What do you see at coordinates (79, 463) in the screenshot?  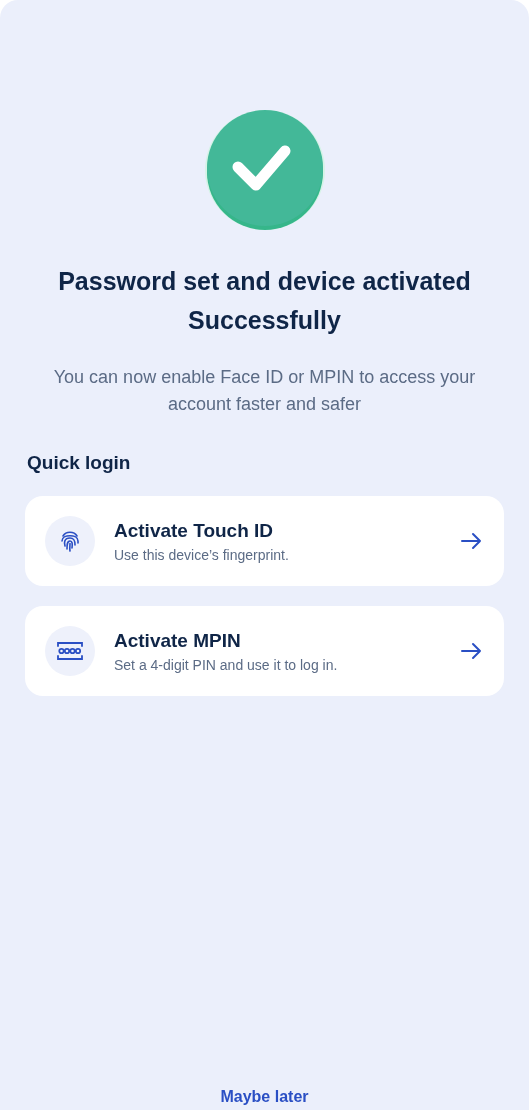 I see `section-title: Quick login` at bounding box center [79, 463].